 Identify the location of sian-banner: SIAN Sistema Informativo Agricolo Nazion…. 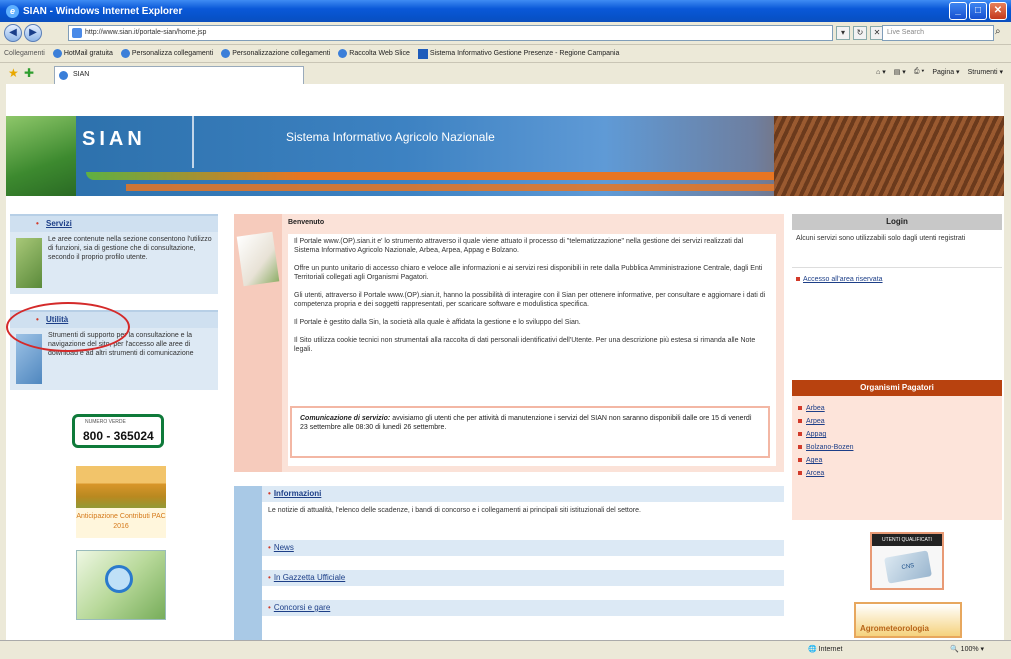
(505, 156).